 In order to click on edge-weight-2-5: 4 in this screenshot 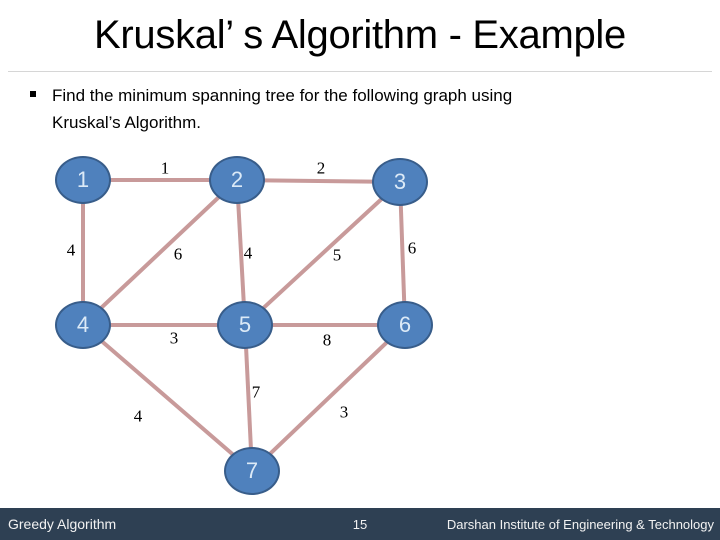, I will do `click(248, 253)`.